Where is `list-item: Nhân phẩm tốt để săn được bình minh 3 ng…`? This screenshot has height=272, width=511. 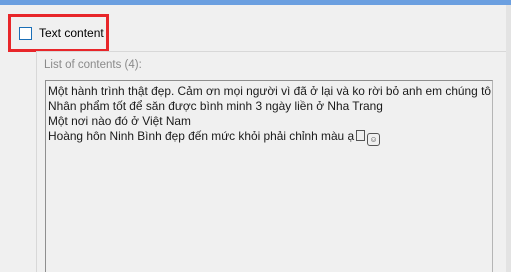 list-item: Nhân phẩm tốt để săn được bình minh 3 ng… is located at coordinates (270, 106).